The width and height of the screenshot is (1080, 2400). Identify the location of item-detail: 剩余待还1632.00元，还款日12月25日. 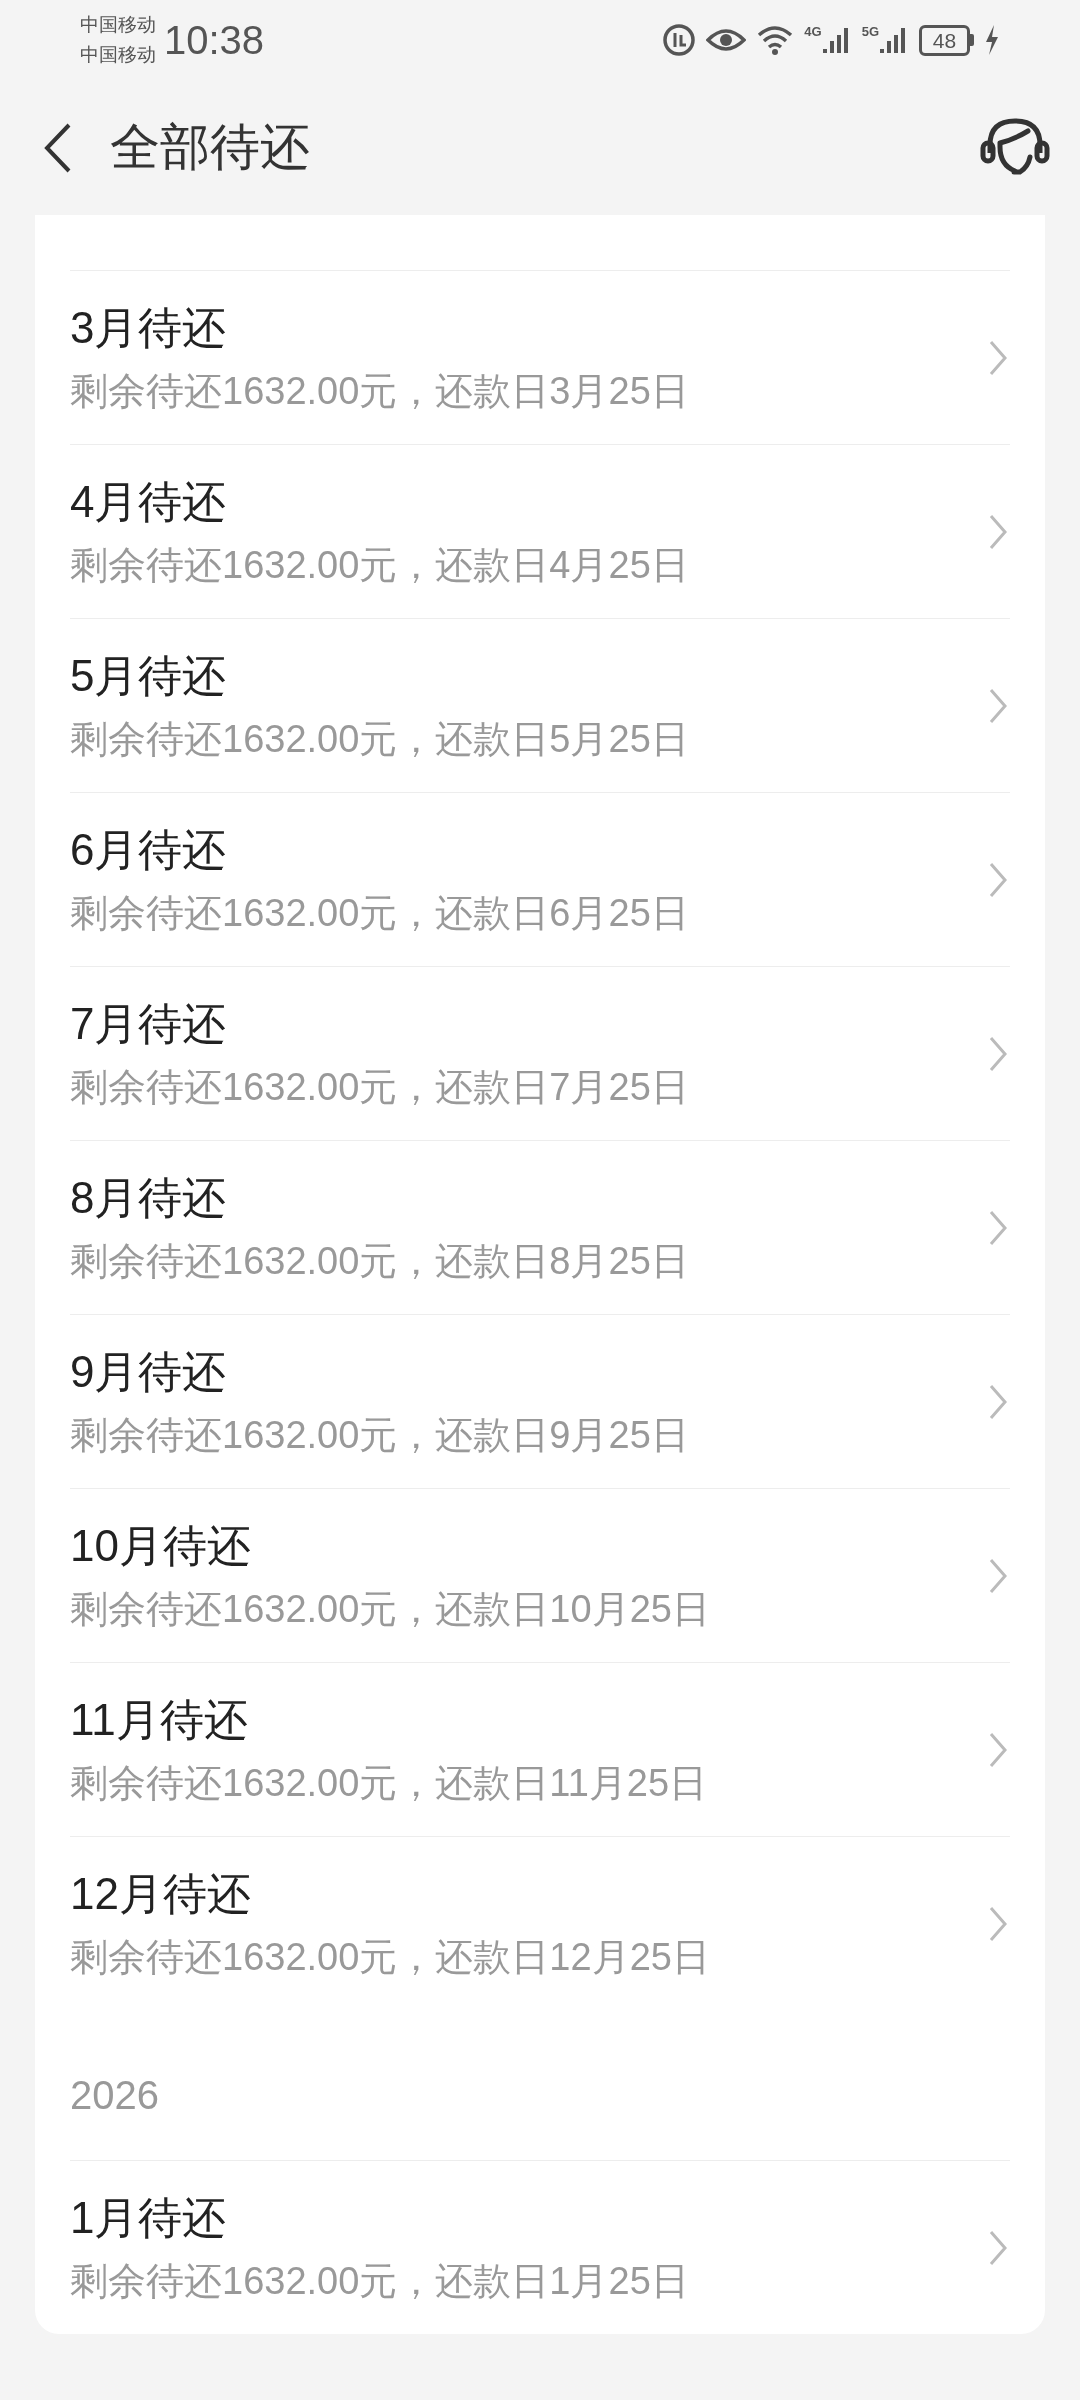
(390, 1957).